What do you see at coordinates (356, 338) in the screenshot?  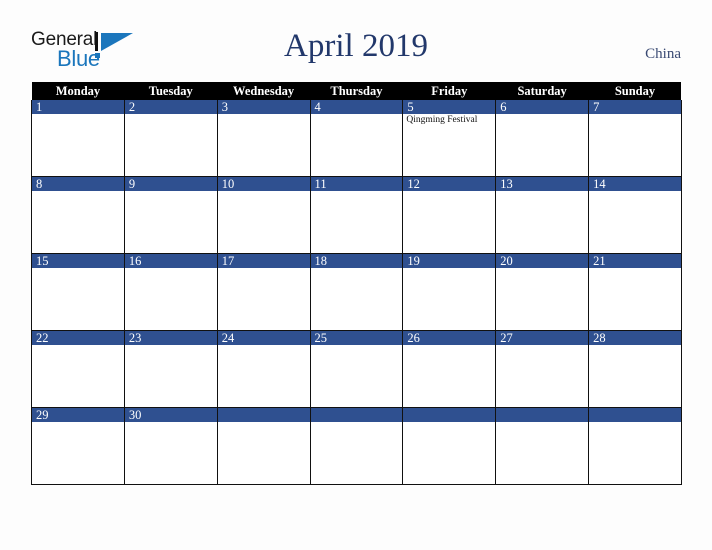 I see `day-number: 25` at bounding box center [356, 338].